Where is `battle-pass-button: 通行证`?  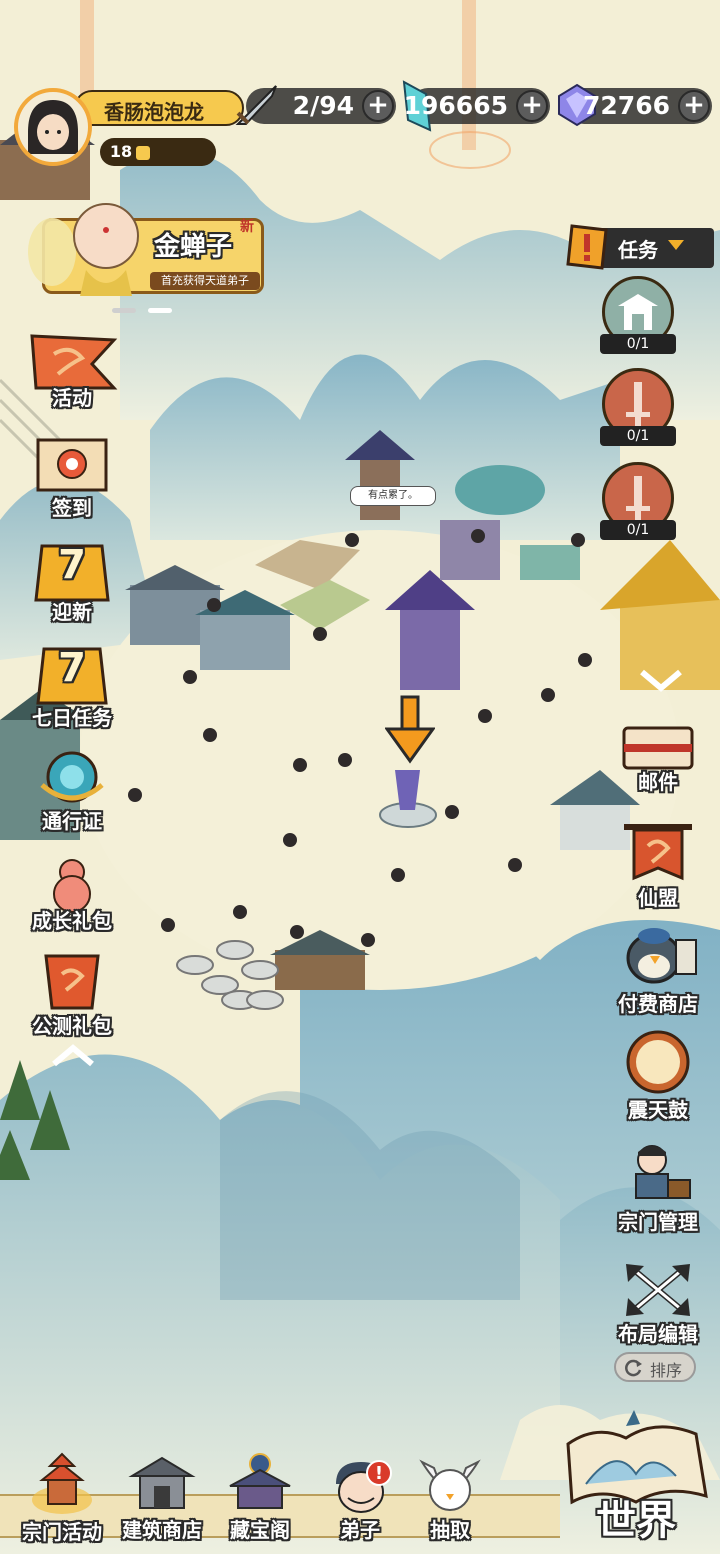
battle-pass-button: 通行证 is located at coordinates (72, 789).